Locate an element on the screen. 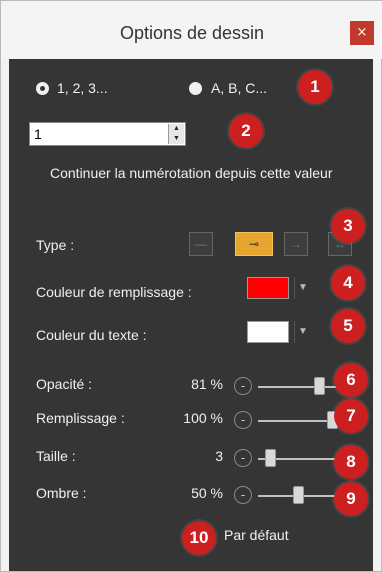 The image size is (382, 572). spin-up-icon: ▲ is located at coordinates (176, 129).